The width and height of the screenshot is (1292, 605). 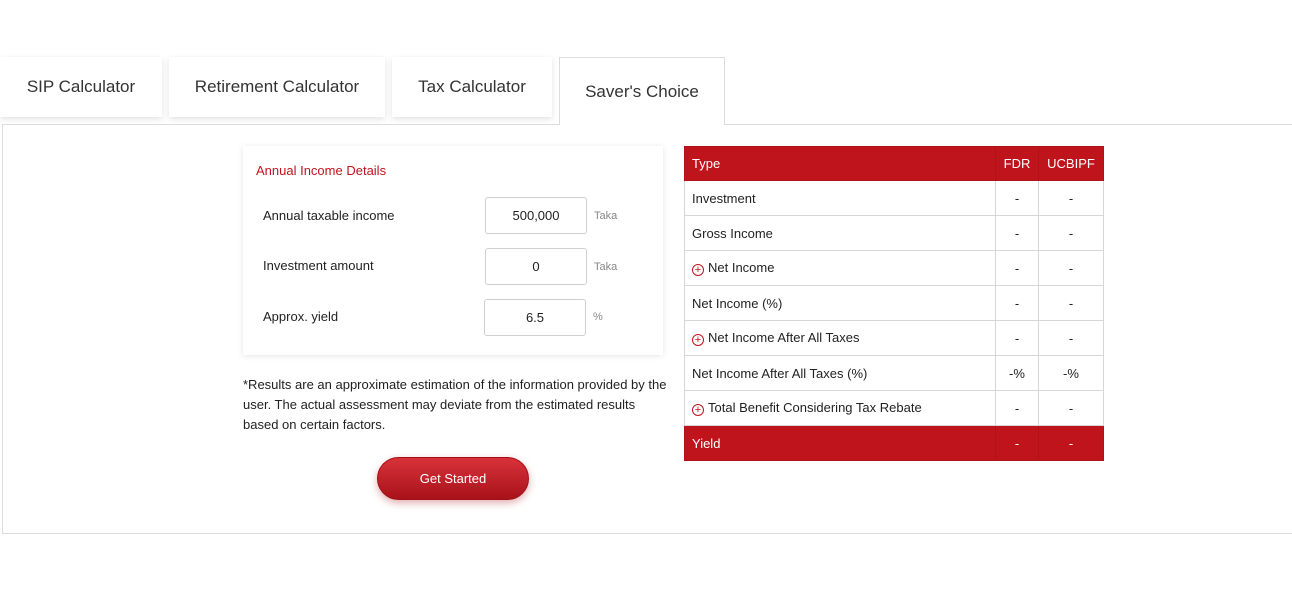 What do you see at coordinates (301, 316) in the screenshot?
I see `approx-yield-label: Approx. yield` at bounding box center [301, 316].